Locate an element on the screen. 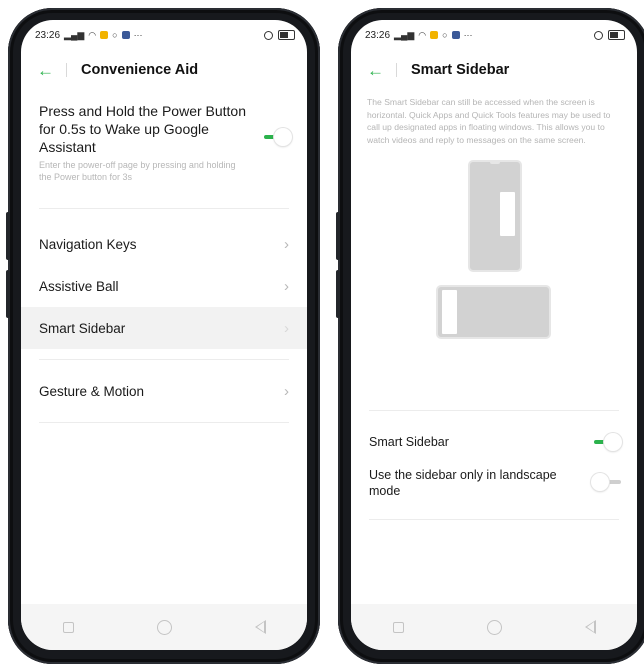 This screenshot has width=644, height=666. power-assistant-toggle is located at coordinates (277, 137).